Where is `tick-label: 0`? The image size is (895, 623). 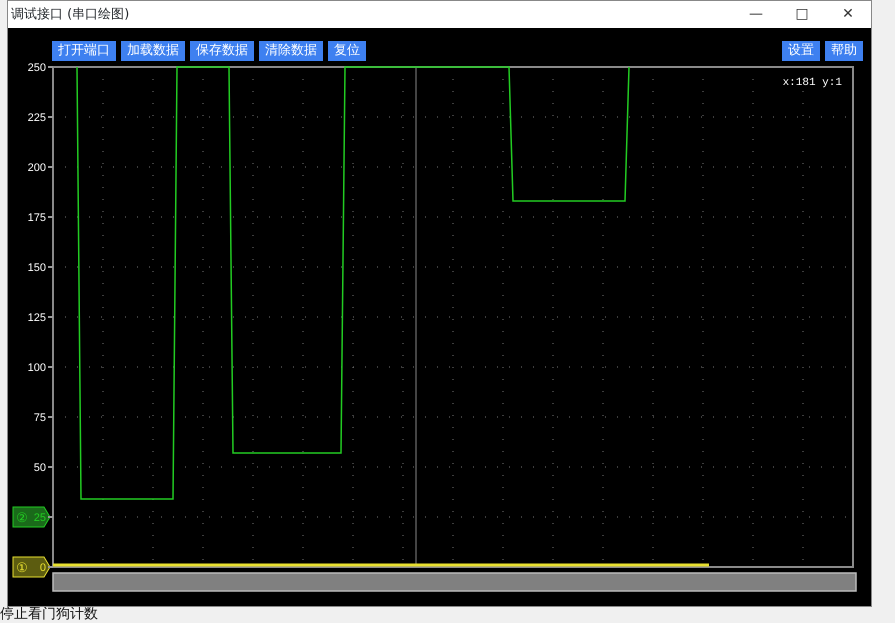 tick-label: 0 is located at coordinates (43, 568).